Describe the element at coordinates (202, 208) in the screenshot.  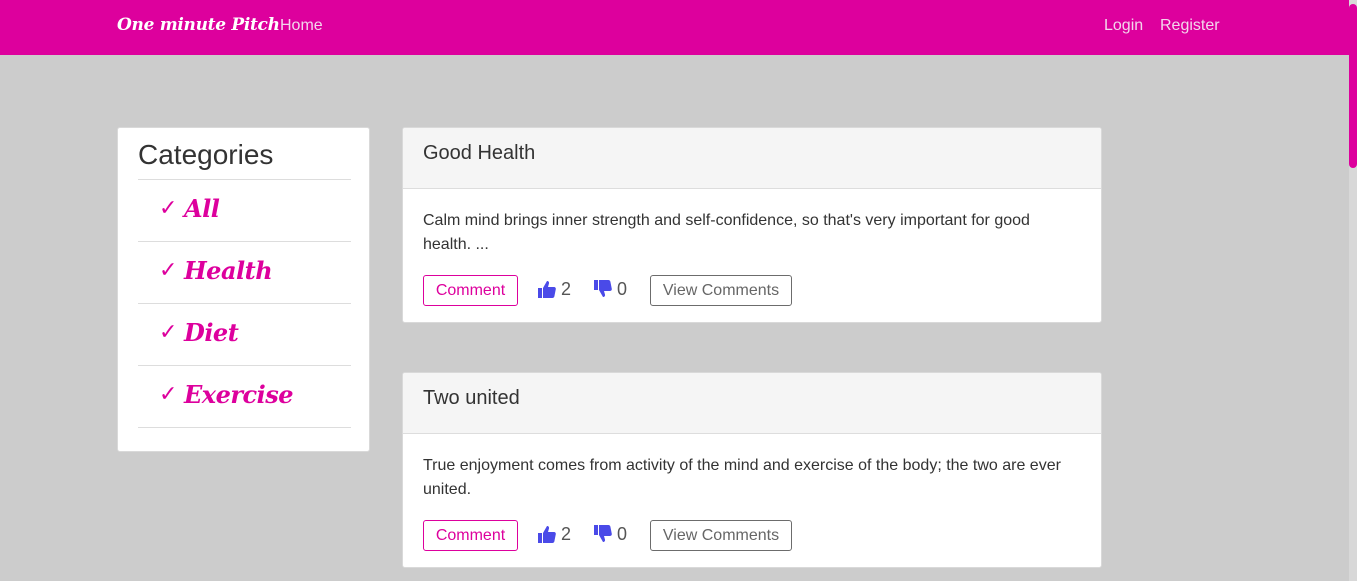
I see `category-label: All` at that location.